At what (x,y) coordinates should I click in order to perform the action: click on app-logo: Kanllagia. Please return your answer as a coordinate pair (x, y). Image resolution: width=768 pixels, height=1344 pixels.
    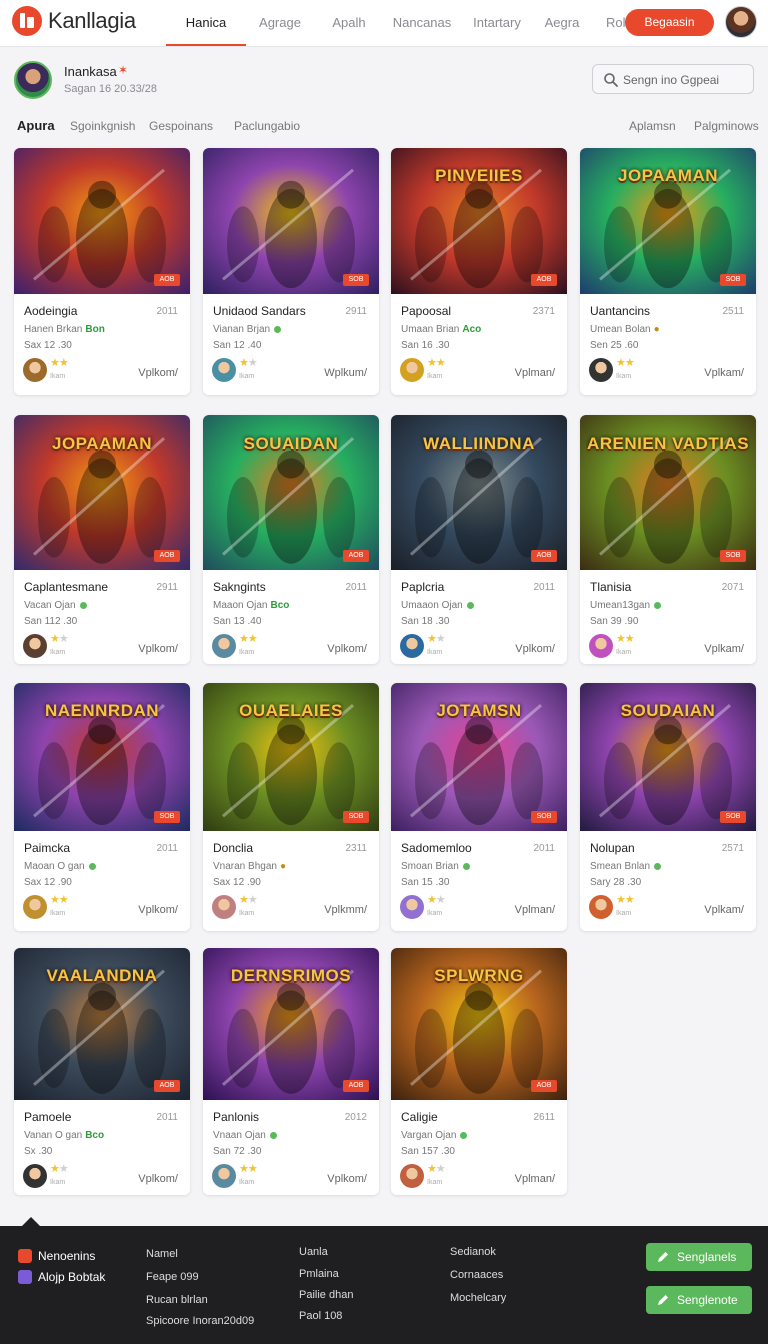
    Looking at the image, I should click on (74, 21).